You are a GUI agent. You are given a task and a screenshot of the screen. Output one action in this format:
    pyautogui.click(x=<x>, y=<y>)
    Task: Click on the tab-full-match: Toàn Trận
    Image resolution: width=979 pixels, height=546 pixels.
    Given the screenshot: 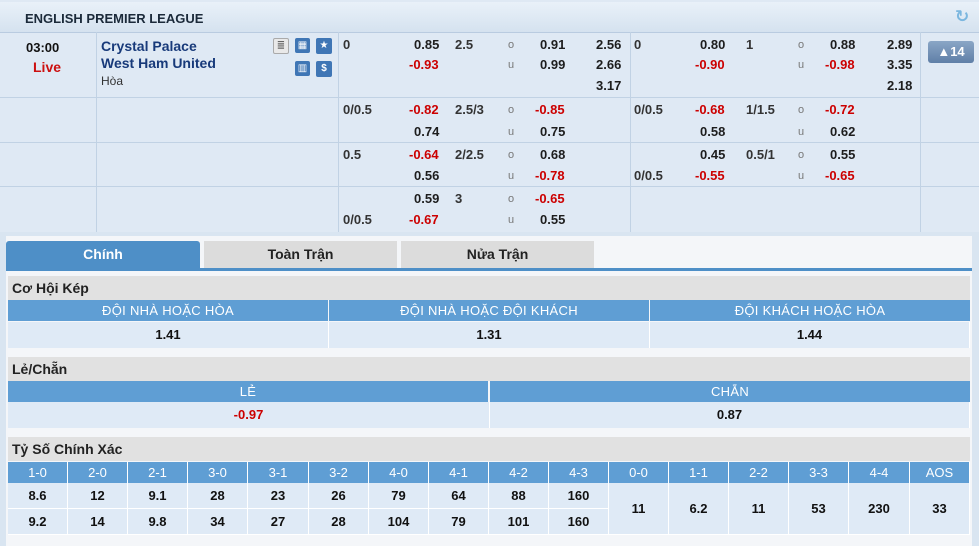 What is the action you would take?
    pyautogui.click(x=300, y=254)
    